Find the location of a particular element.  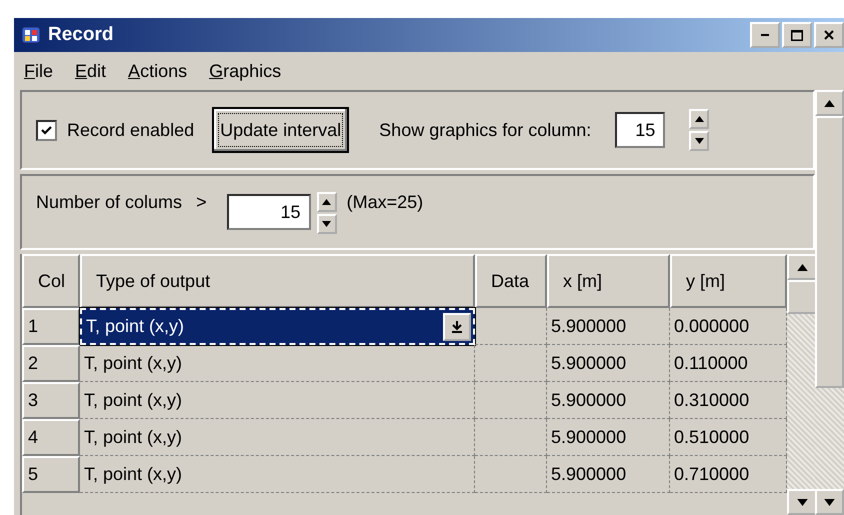

maximize-icon is located at coordinates (797, 35).